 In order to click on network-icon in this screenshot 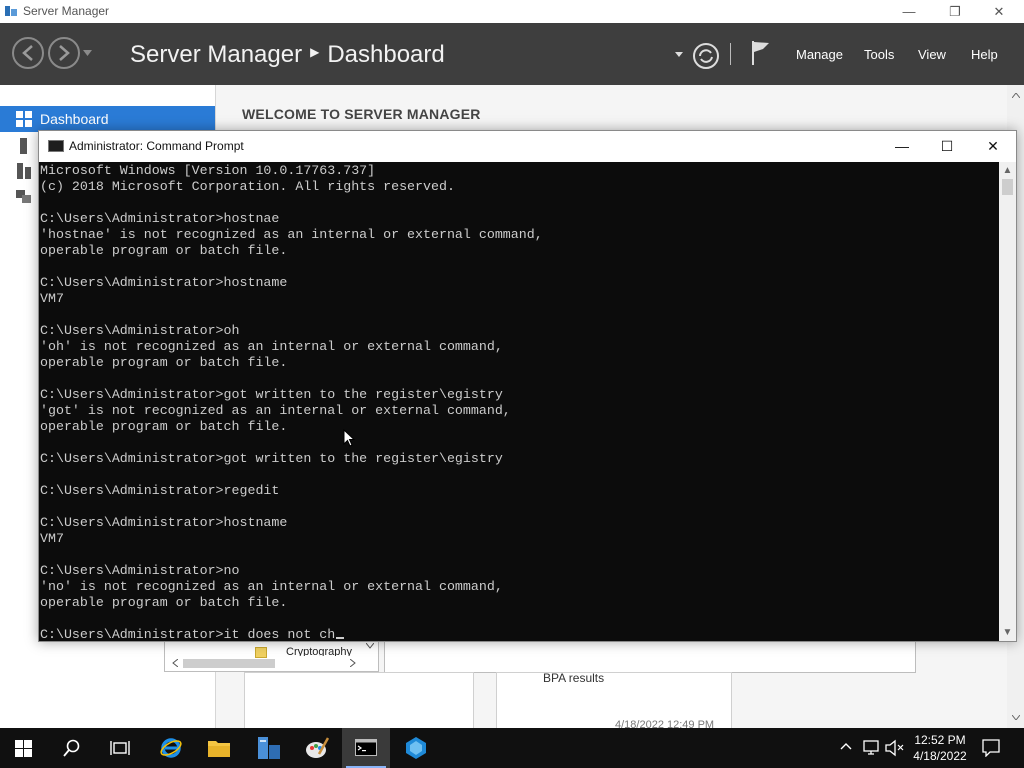, I will do `click(871, 748)`.